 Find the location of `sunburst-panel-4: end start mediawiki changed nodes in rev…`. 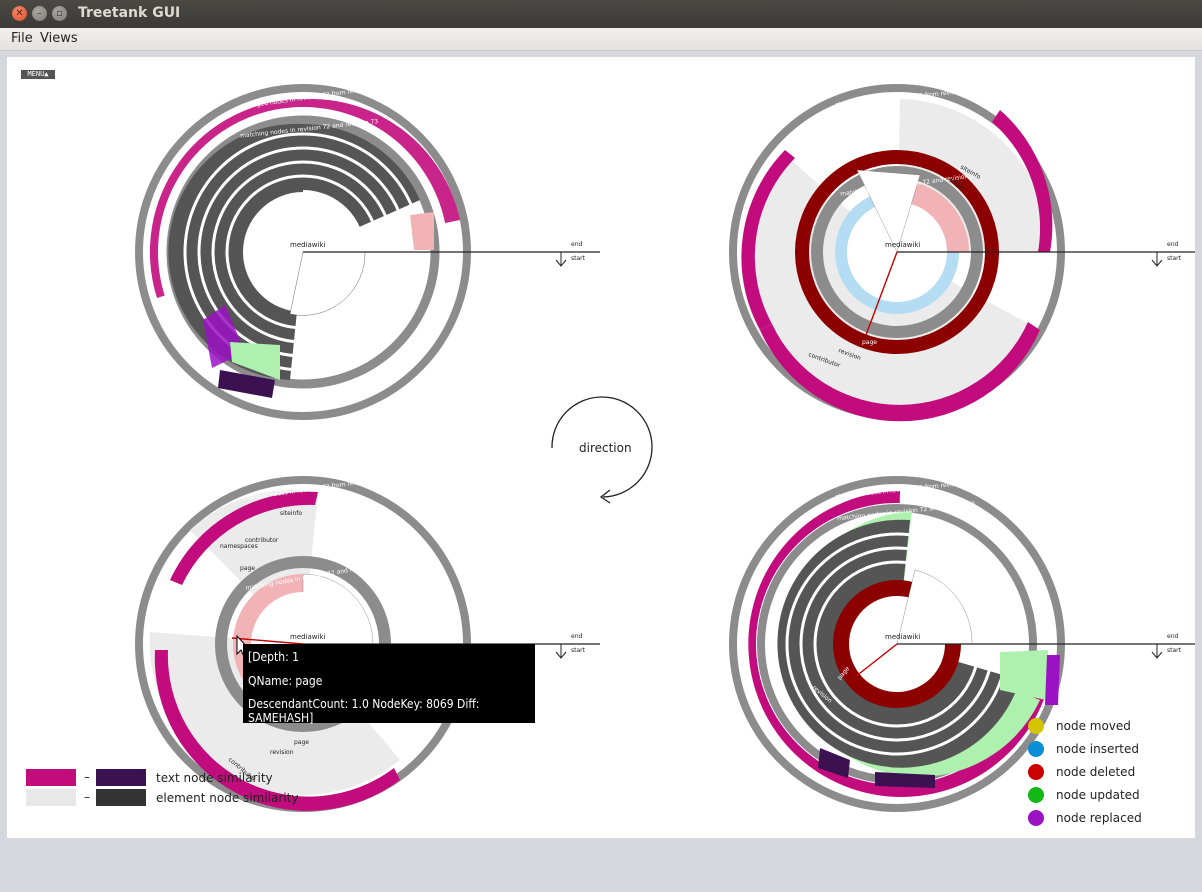

sunburst-panel-4: end start mediawiki changed nodes in rev… is located at coordinates (962, 644).